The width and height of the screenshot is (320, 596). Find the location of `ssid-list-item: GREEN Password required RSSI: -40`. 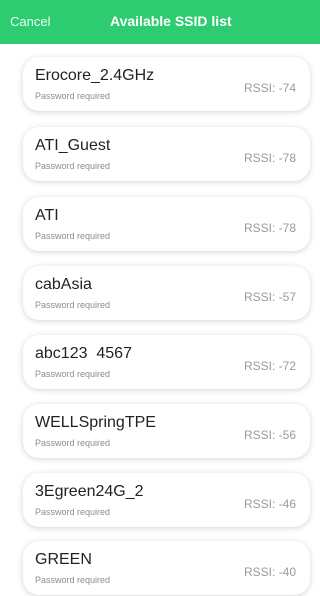

ssid-list-item: GREEN Password required RSSI: -40 is located at coordinates (166, 568).